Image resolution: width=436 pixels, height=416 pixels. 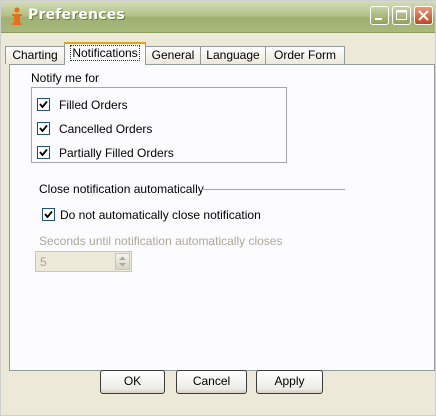 I want to click on close-icon, so click(x=423, y=15).